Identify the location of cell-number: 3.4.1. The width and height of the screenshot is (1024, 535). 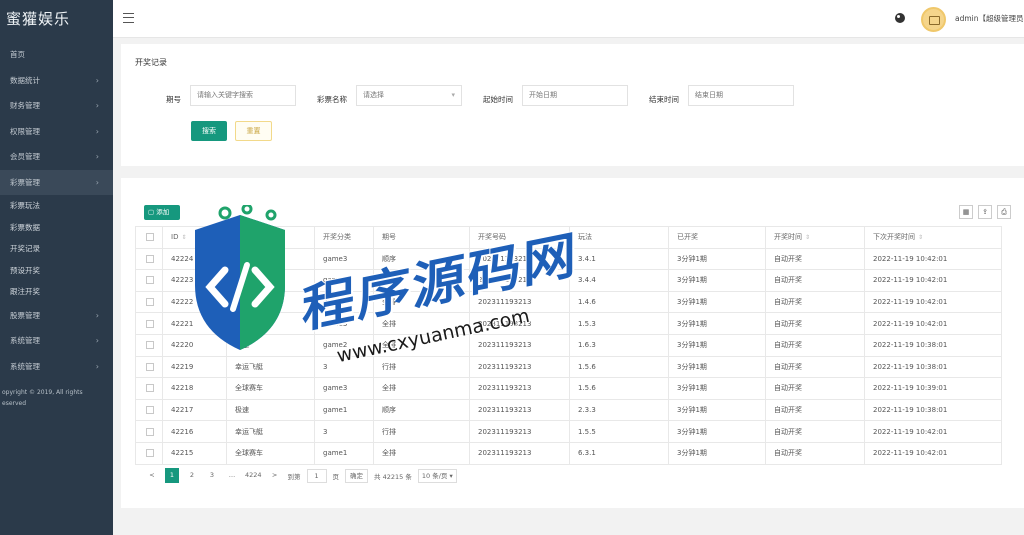
(619, 259).